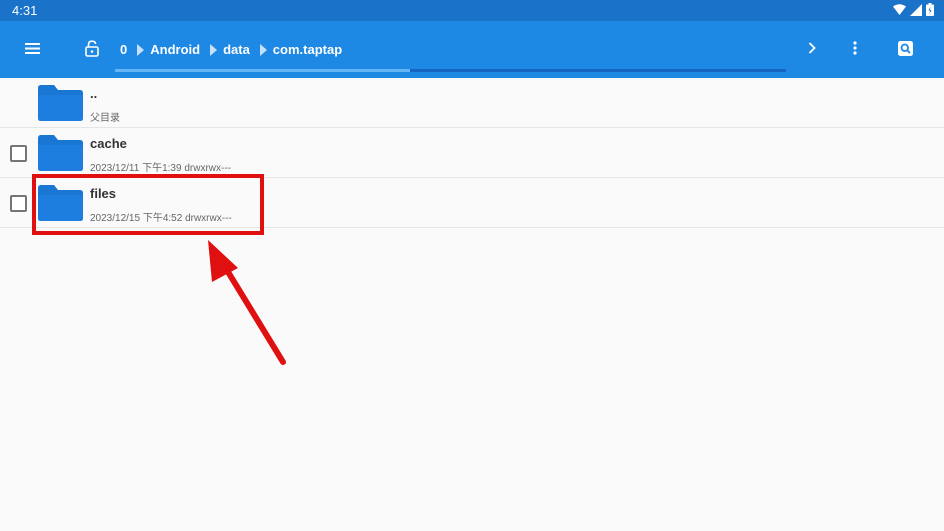 This screenshot has width=944, height=531. I want to click on search-button, so click(905, 48).